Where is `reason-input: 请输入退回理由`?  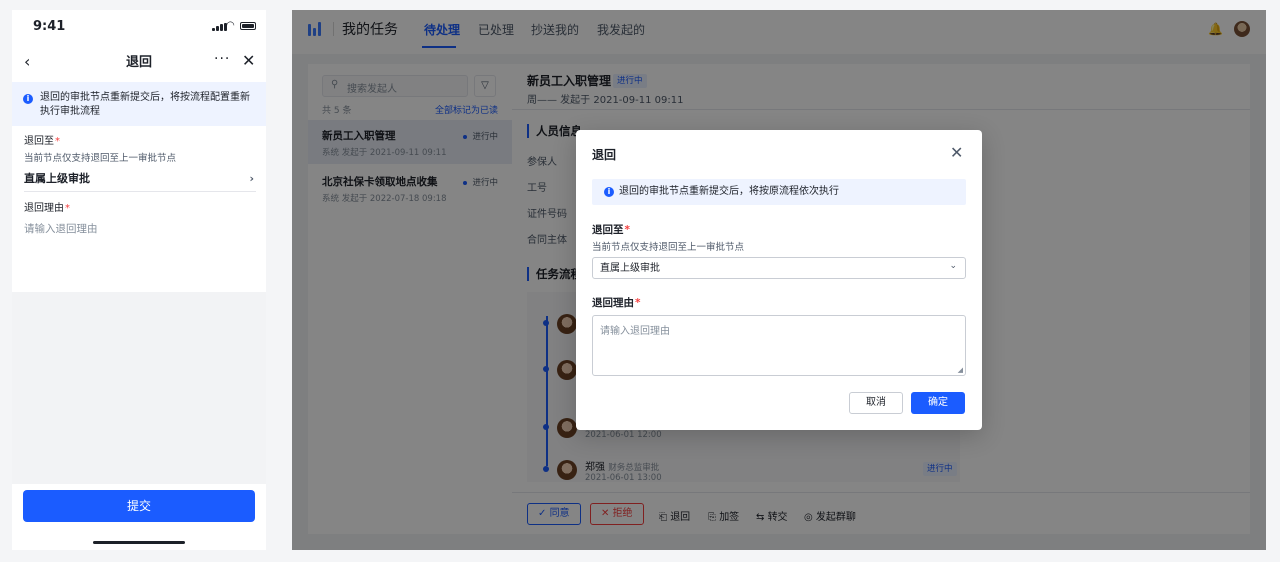 reason-input: 请输入退回理由 is located at coordinates (140, 229).